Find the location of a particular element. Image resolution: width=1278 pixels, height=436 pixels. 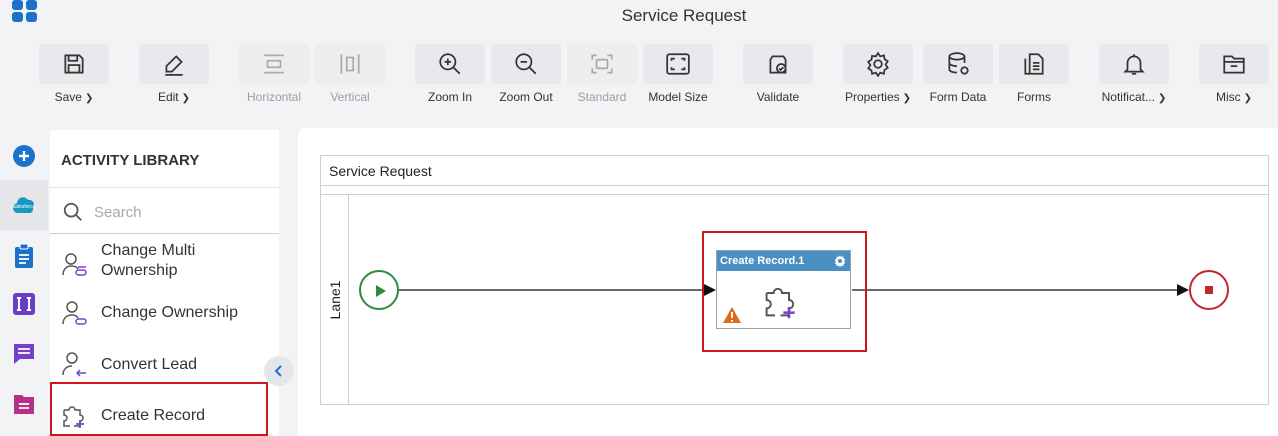

sequence-flow-lines is located at coordinates (793, 290).